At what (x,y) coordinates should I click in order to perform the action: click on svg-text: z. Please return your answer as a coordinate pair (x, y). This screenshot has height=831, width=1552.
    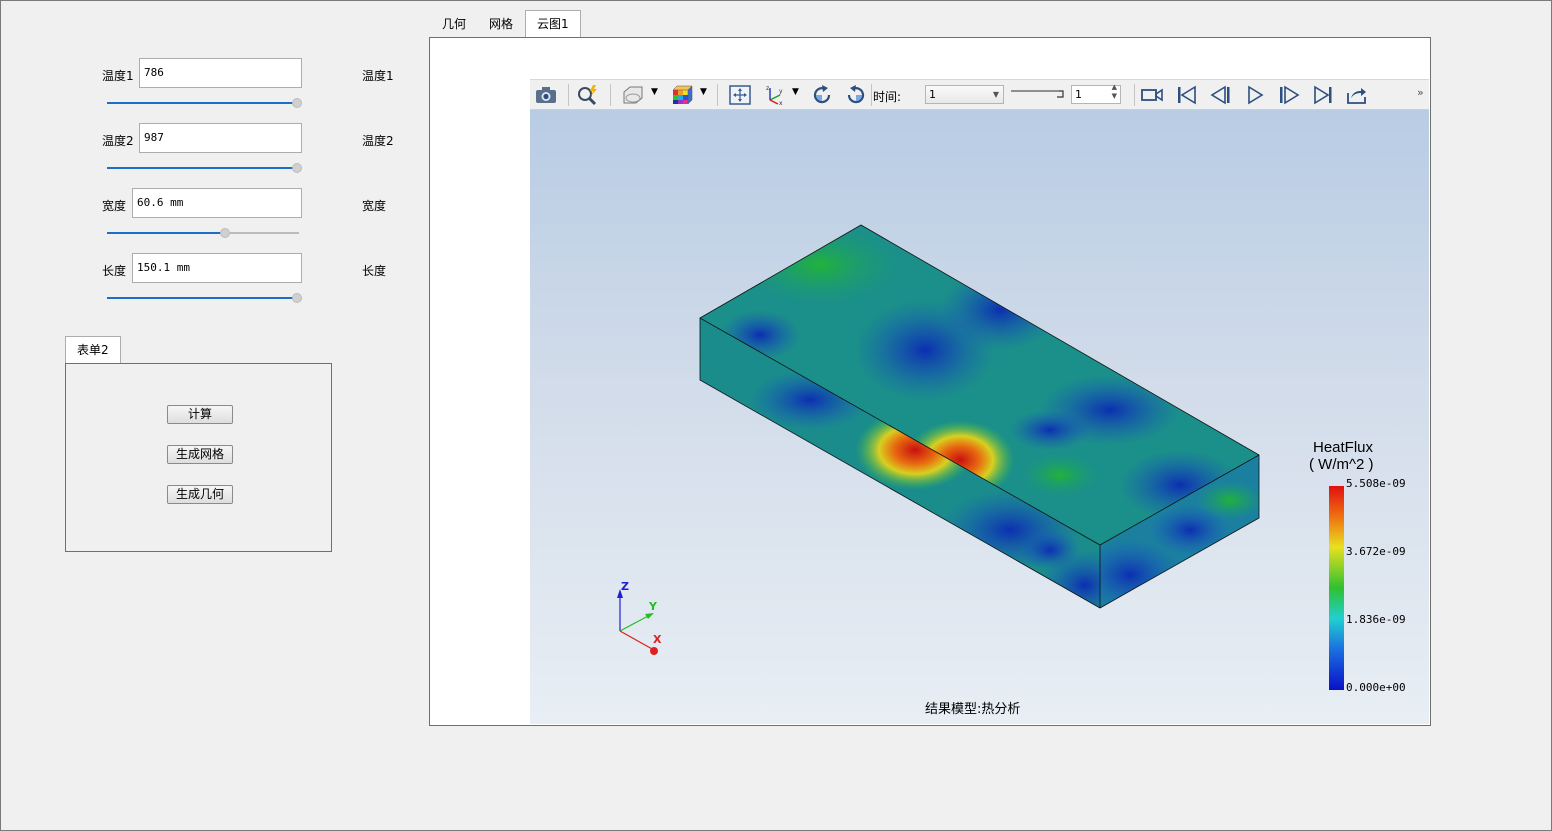
    Looking at the image, I should click on (767, 88).